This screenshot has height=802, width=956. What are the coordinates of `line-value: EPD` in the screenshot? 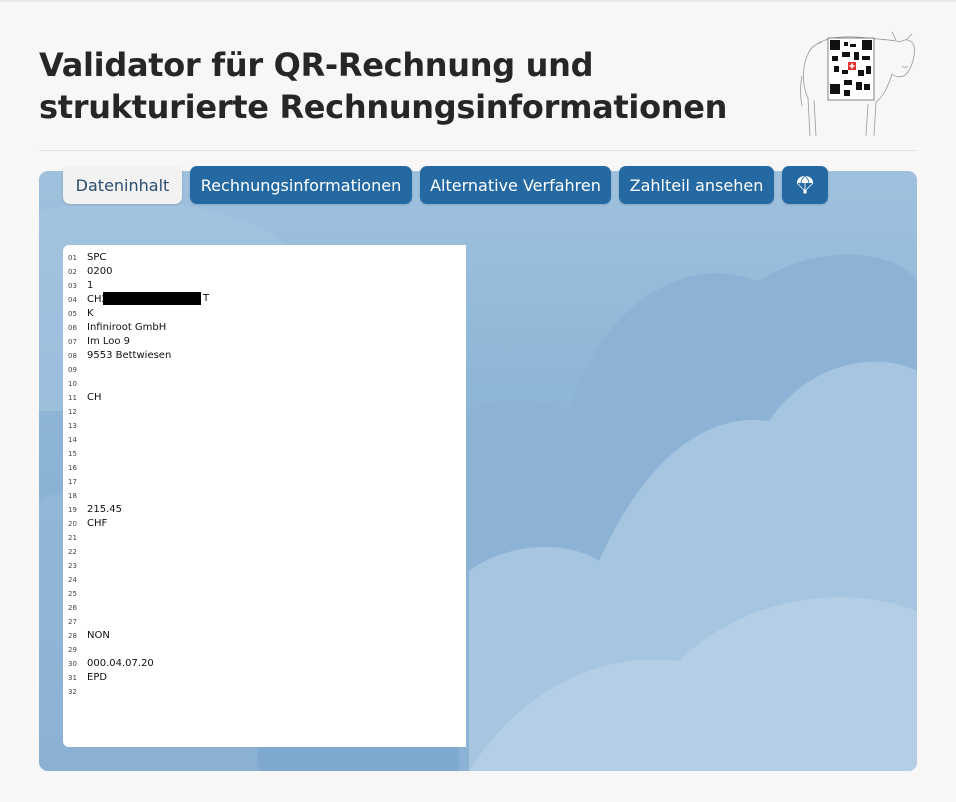 It's located at (97, 677).